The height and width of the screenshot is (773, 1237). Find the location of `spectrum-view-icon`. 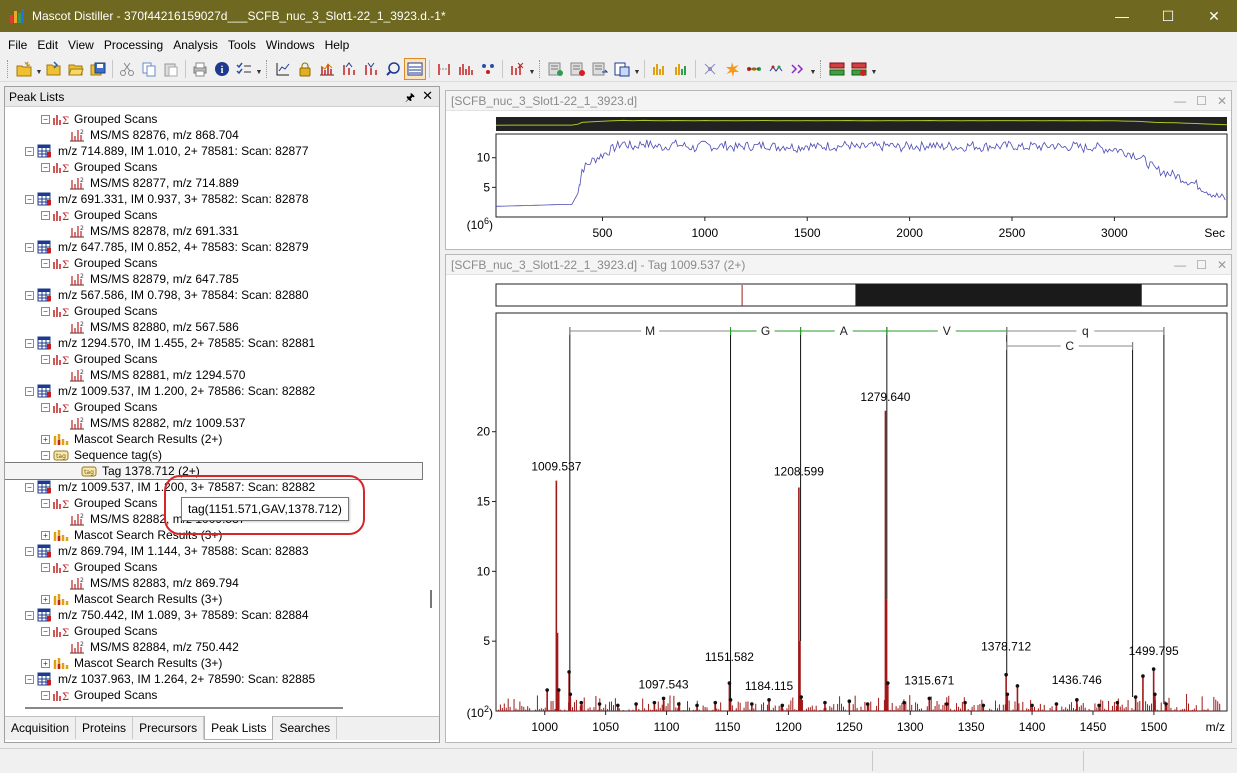

spectrum-view-icon is located at coordinates (415, 69).